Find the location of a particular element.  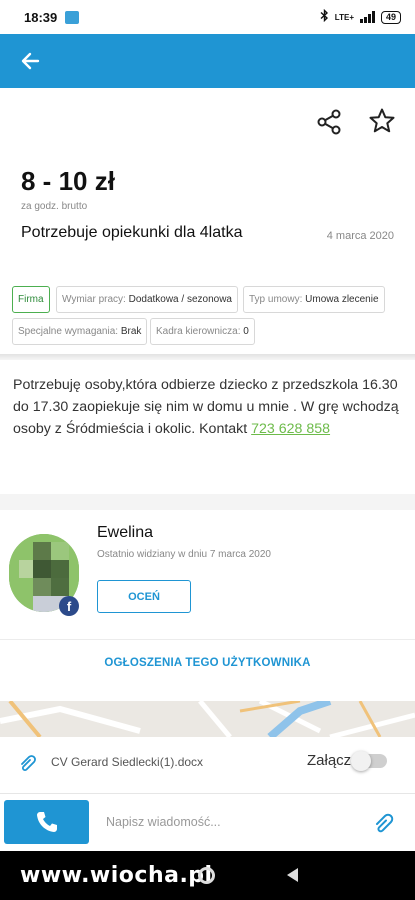

app-bar is located at coordinates (207, 61).